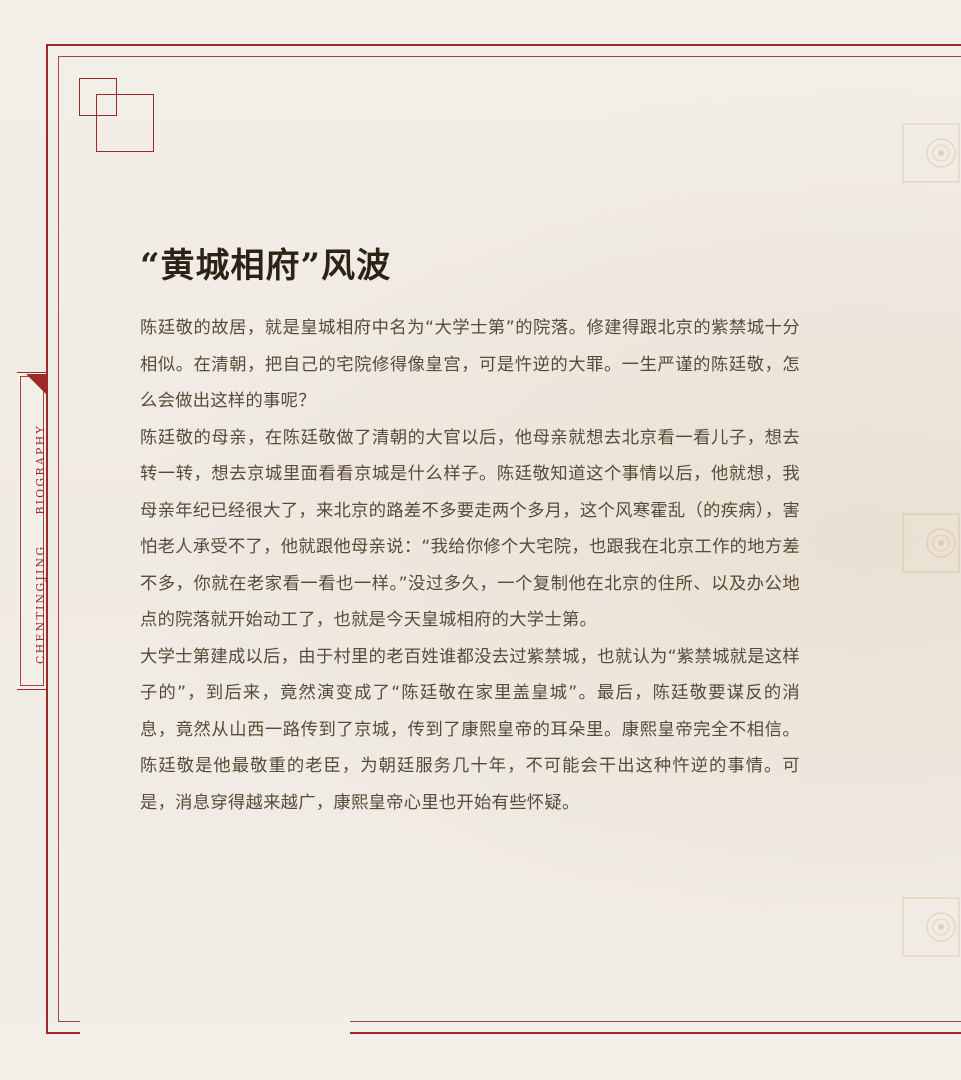  I want to click on side-label: CHENTINGJING BIOGRAPHY, so click(40, 544).